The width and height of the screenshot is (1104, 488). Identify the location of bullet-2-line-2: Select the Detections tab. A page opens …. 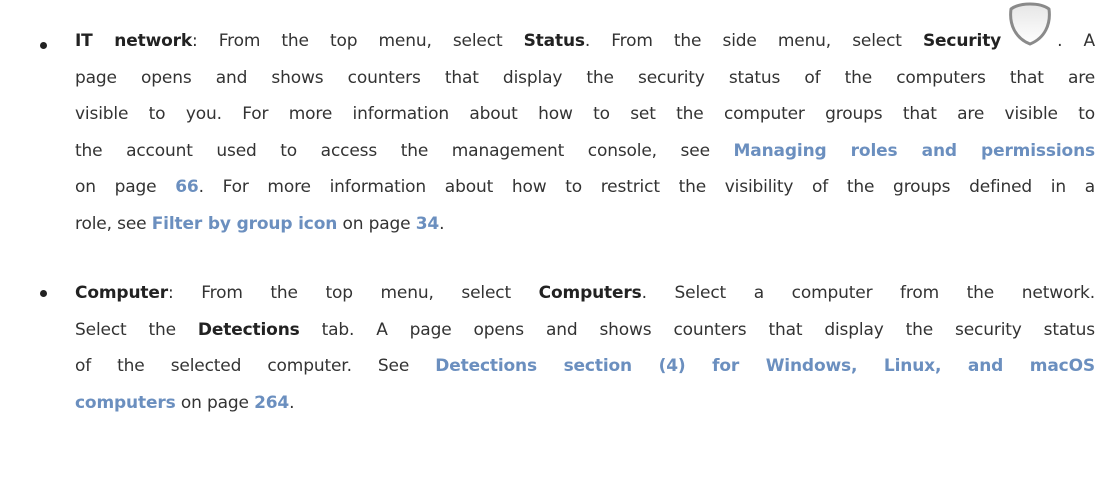
(585, 330).